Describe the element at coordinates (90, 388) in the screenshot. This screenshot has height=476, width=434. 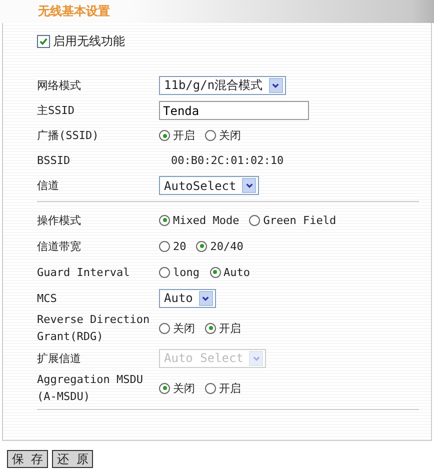
I see `field-label: Aggregation MSDU (A-MSDU)` at that location.